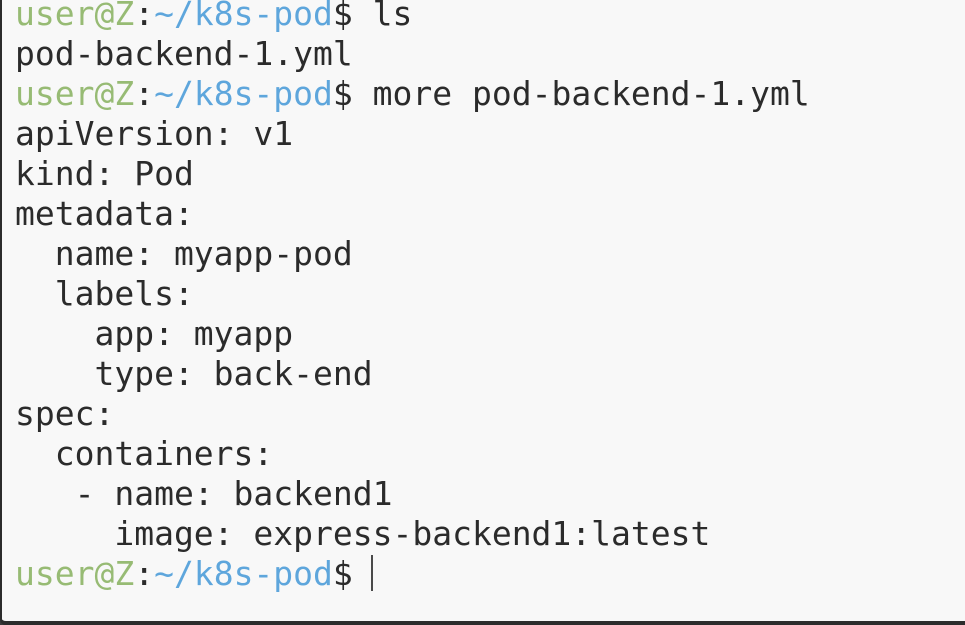 This screenshot has height=625, width=965. I want to click on output-line: kind: Pod, so click(104, 173).